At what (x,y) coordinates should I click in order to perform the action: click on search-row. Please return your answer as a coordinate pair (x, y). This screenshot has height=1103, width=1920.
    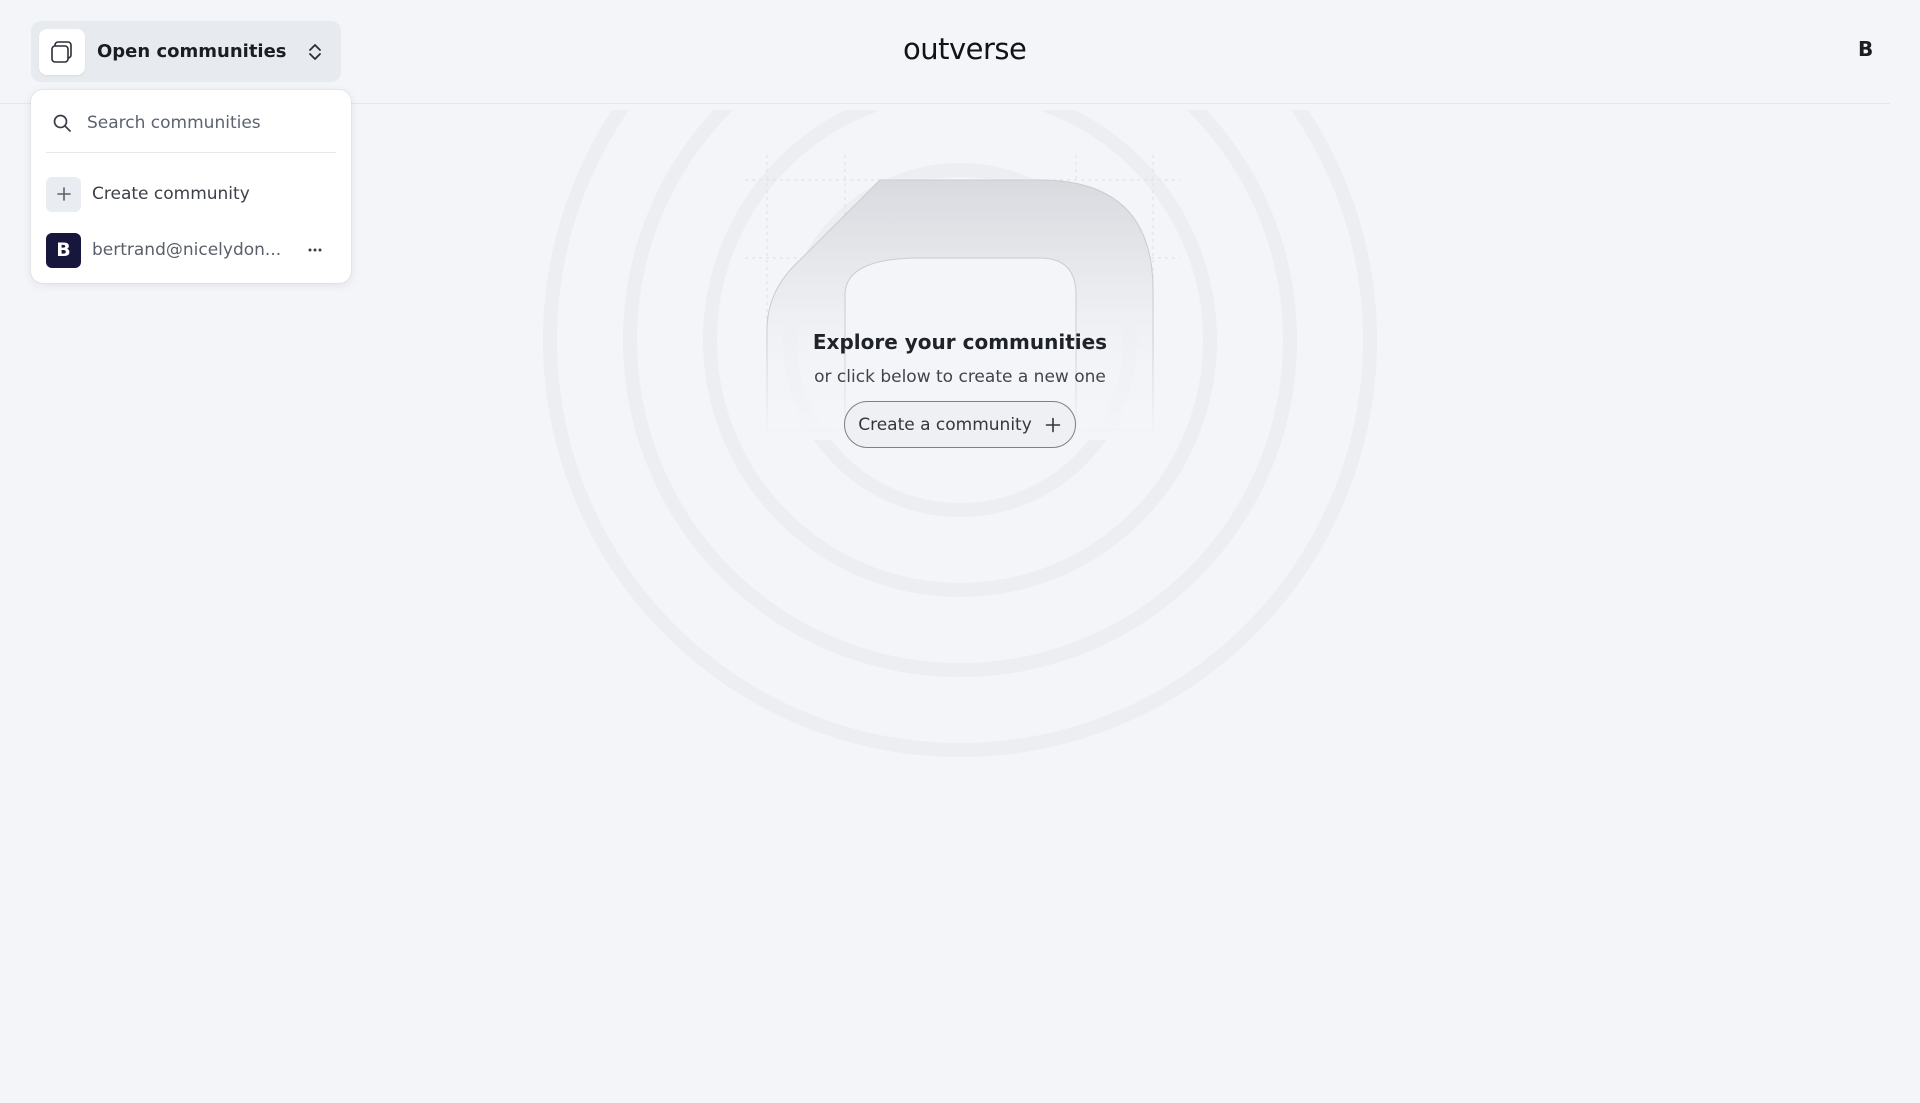
    Looking at the image, I should click on (191, 128).